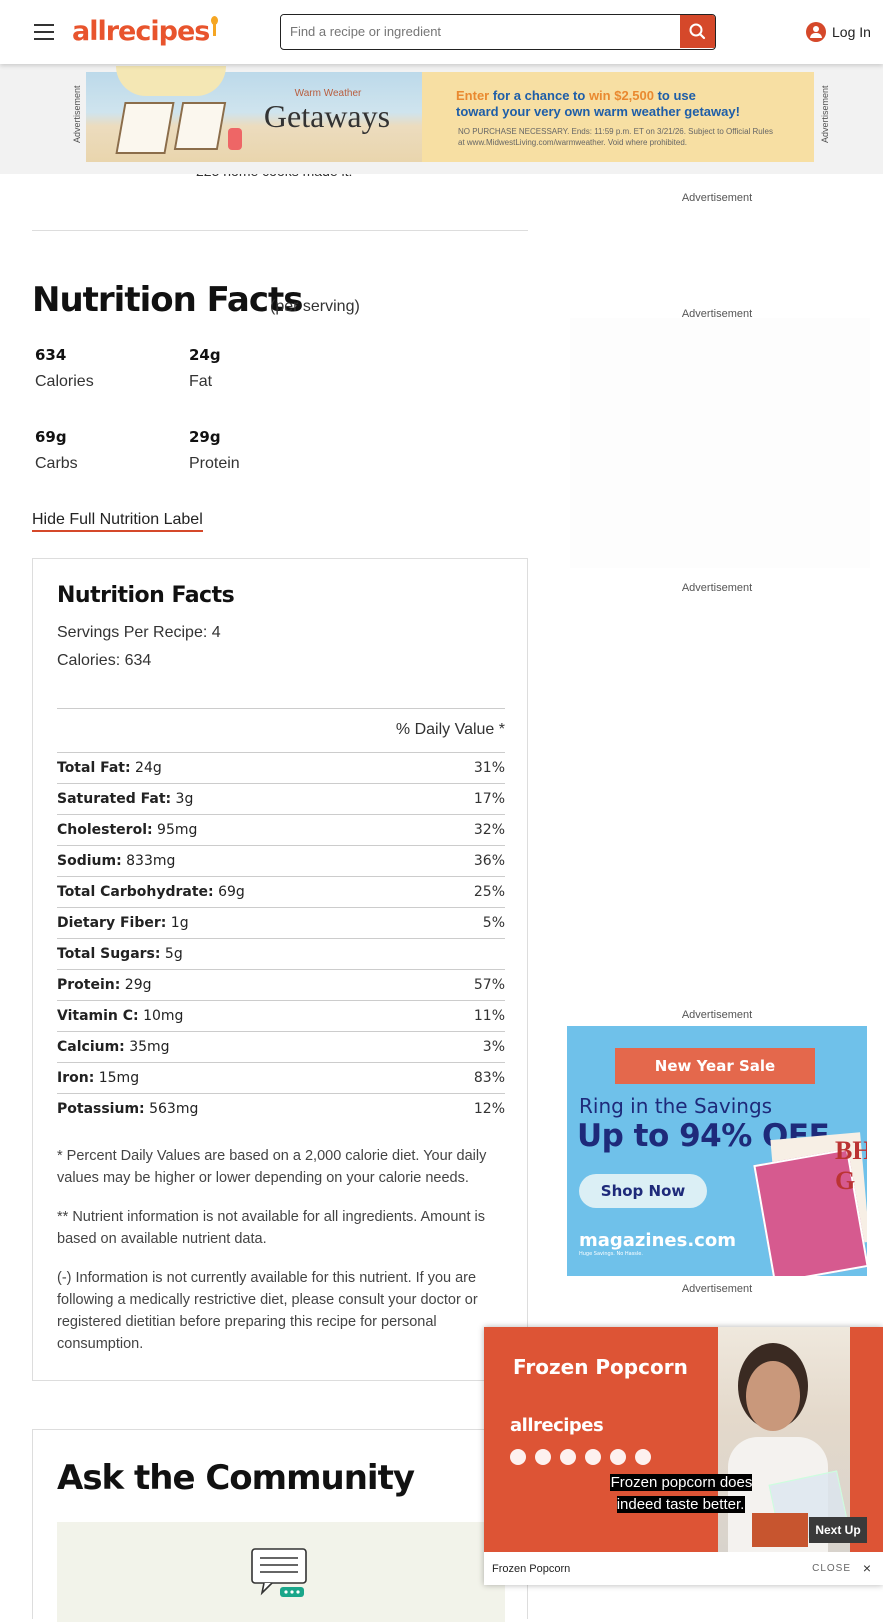 The height and width of the screenshot is (1622, 883). Describe the element at coordinates (281, 798) in the screenshot. I see `nutrient-row: Saturated Fat: 3g 17%` at that location.